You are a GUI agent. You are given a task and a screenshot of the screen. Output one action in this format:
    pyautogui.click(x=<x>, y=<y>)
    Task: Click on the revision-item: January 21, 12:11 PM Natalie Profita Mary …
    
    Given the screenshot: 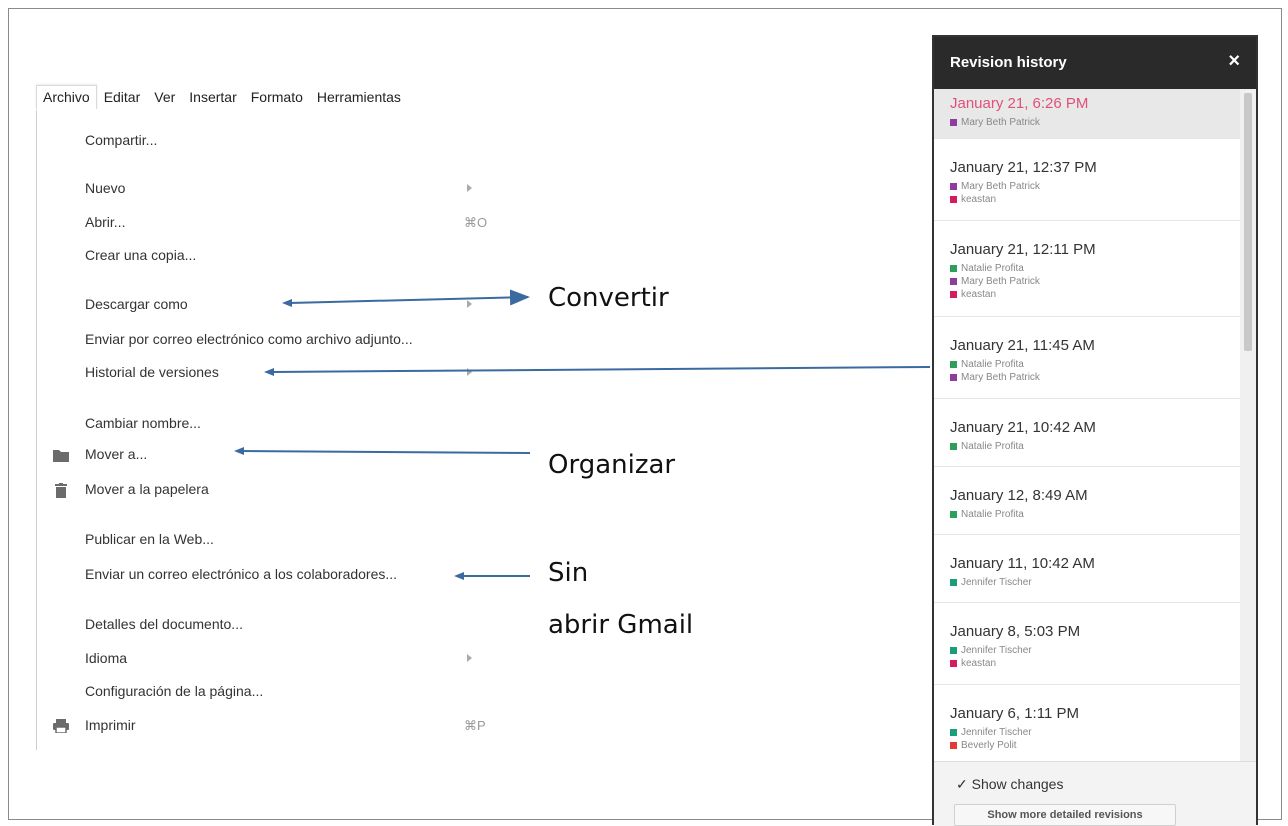 What is the action you would take?
    pyautogui.click(x=1087, y=276)
    